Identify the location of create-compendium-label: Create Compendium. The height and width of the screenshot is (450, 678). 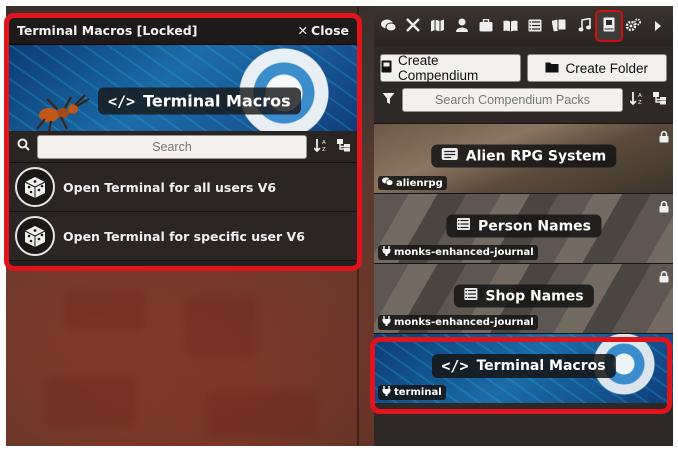
(438, 68).